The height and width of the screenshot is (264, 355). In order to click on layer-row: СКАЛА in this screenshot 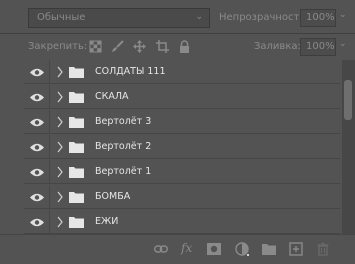, I will do `click(182, 97)`.